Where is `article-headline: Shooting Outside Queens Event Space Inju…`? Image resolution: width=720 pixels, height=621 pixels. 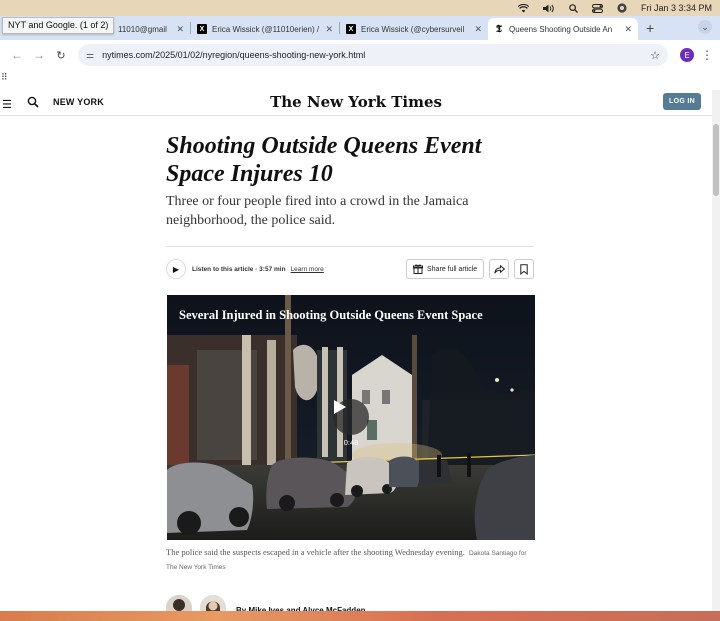
article-headline: Shooting Outside Queens Event Space Inju… is located at coordinates (324, 160).